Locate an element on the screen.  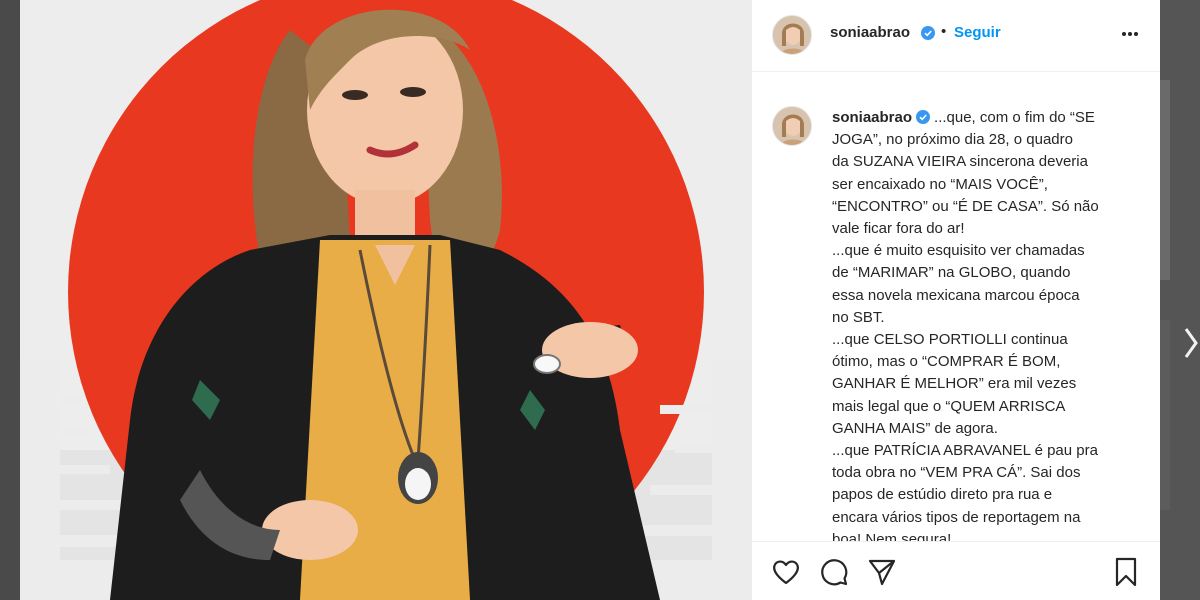
caption-line: encara vários tipos de reportagem na is located at coordinates (956, 517).